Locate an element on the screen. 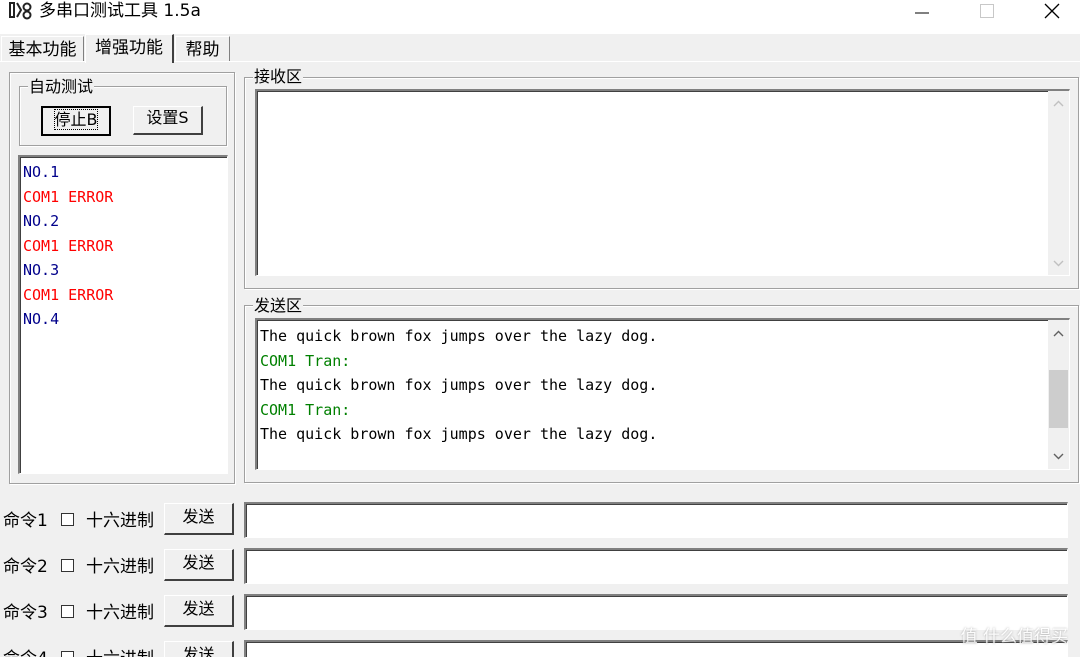  auto-test-label: 自动测试 is located at coordinates (61, 86).